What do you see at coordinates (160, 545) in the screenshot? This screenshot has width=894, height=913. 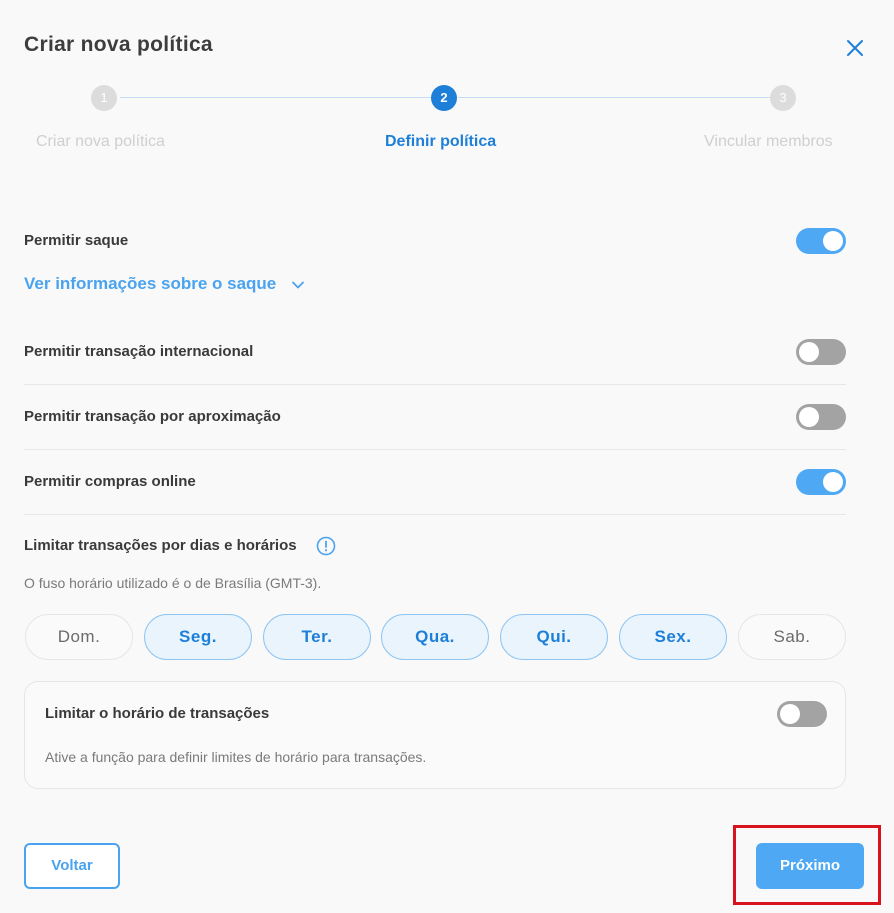 I see `schedule-limit-label: Limitar transações por dias e horários` at bounding box center [160, 545].